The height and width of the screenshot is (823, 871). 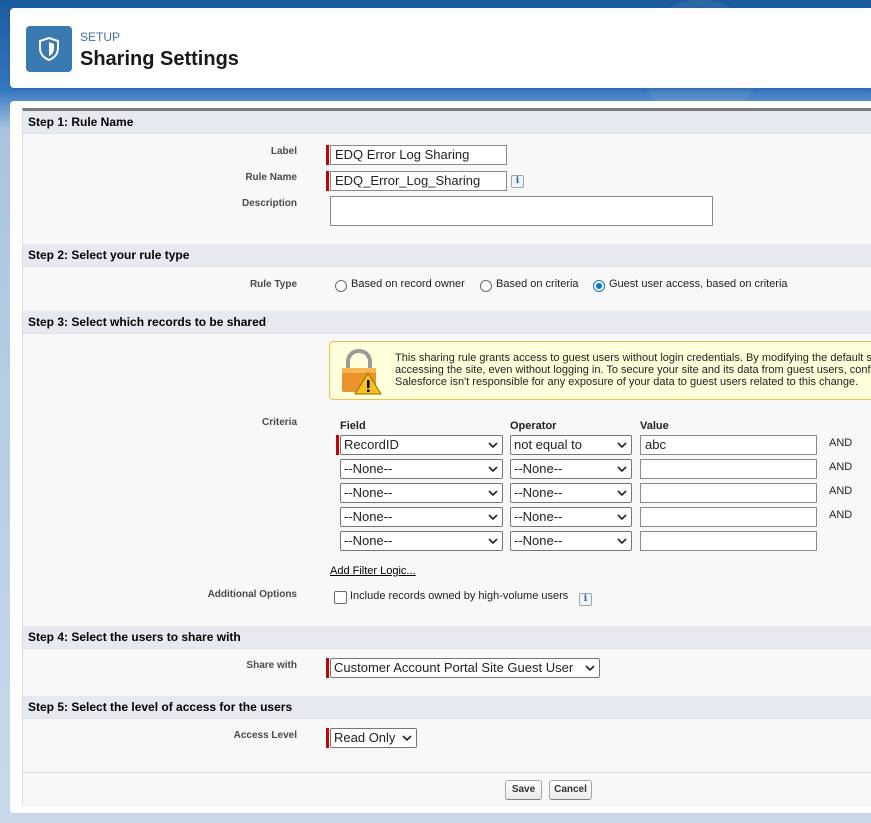 I want to click on page-header: SETUP Sharing Settings, so click(x=440, y=48).